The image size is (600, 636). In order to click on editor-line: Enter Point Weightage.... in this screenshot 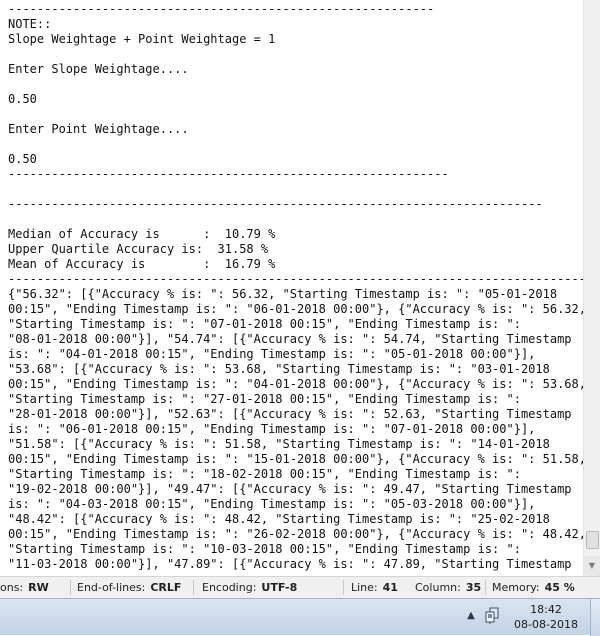, I will do `click(98, 129)`.